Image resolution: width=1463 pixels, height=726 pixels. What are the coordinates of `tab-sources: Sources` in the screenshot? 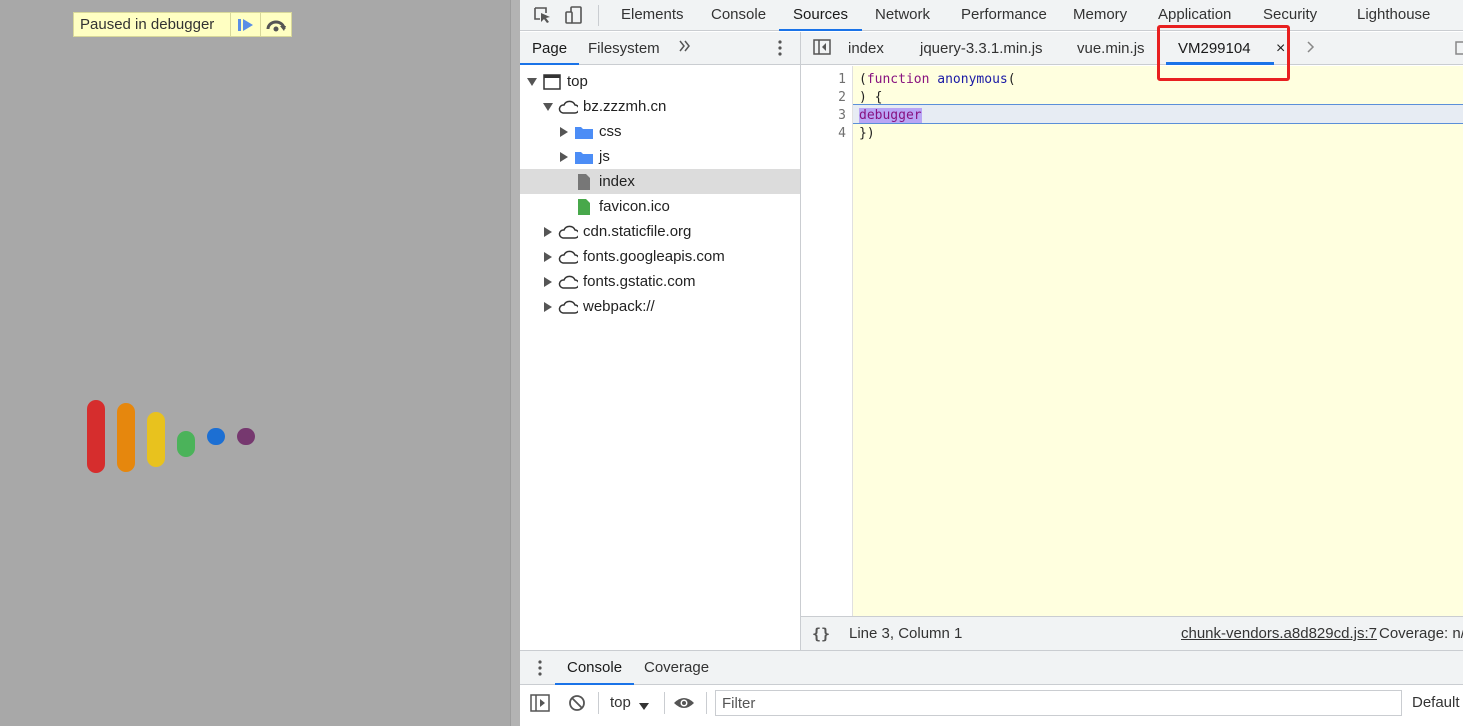 It's located at (821, 15).